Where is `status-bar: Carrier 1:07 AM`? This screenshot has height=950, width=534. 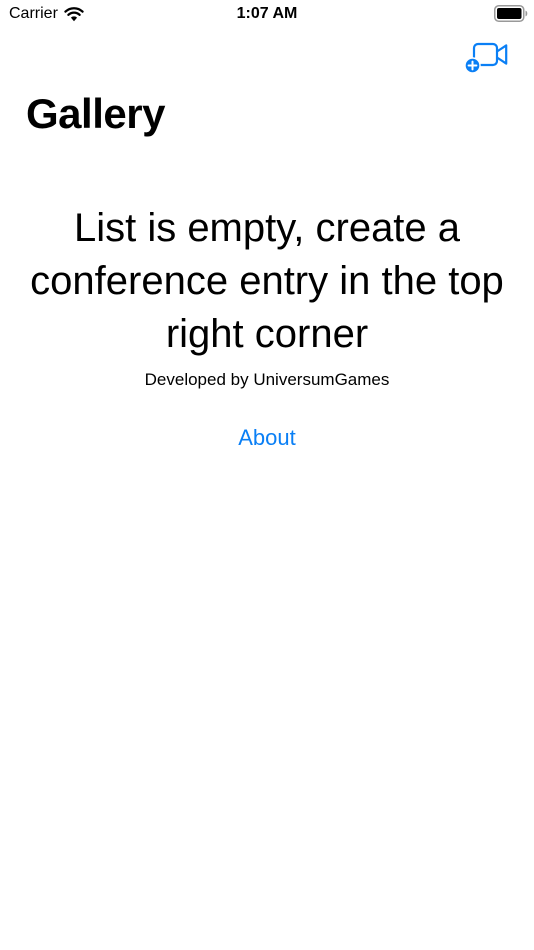
status-bar: Carrier 1:07 AM is located at coordinates (267, 15).